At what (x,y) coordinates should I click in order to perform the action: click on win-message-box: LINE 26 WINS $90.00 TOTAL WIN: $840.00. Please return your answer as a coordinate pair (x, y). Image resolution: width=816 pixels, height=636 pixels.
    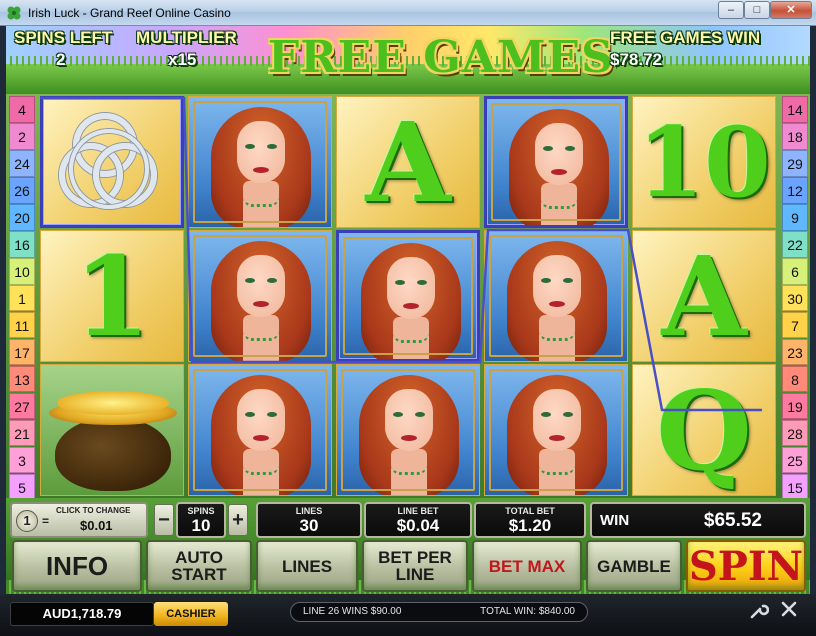
    Looking at the image, I should click on (439, 612).